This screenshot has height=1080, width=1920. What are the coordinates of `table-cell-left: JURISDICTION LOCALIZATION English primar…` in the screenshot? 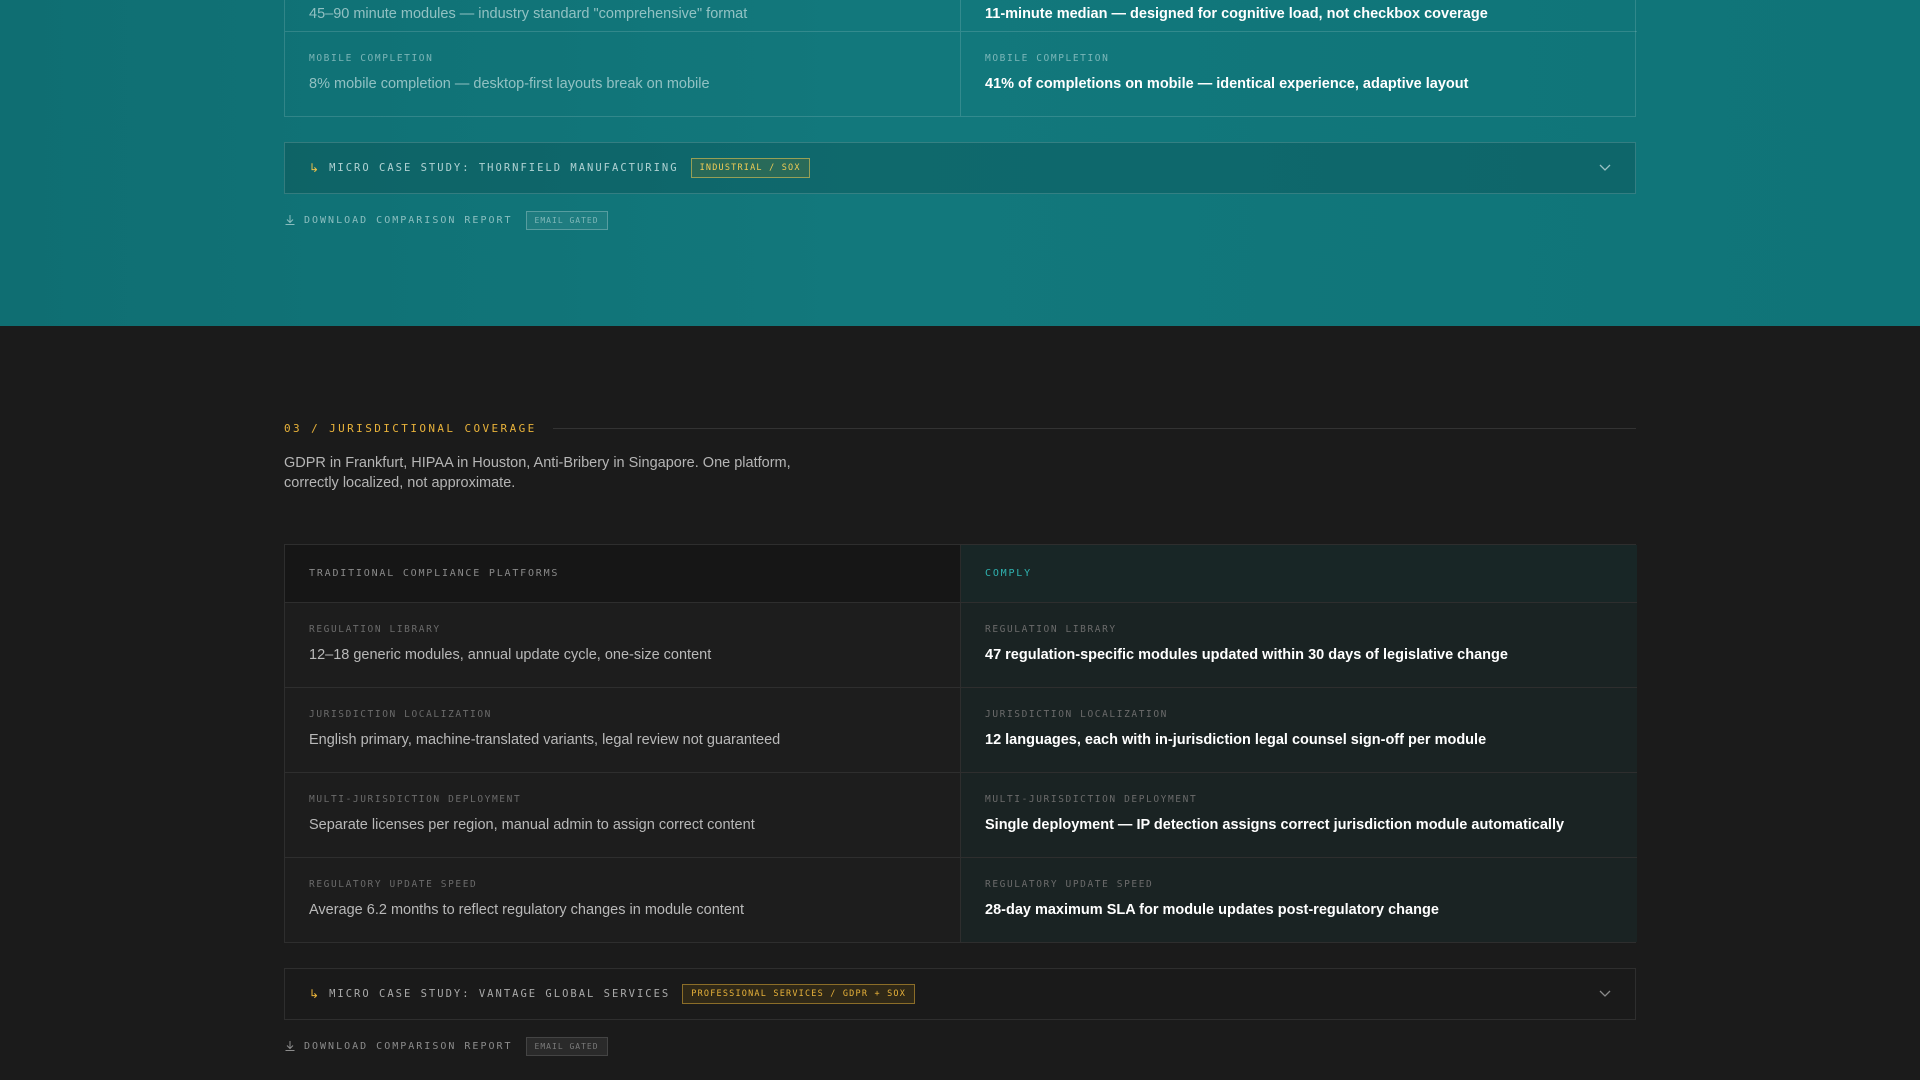 It's located at (623, 729).